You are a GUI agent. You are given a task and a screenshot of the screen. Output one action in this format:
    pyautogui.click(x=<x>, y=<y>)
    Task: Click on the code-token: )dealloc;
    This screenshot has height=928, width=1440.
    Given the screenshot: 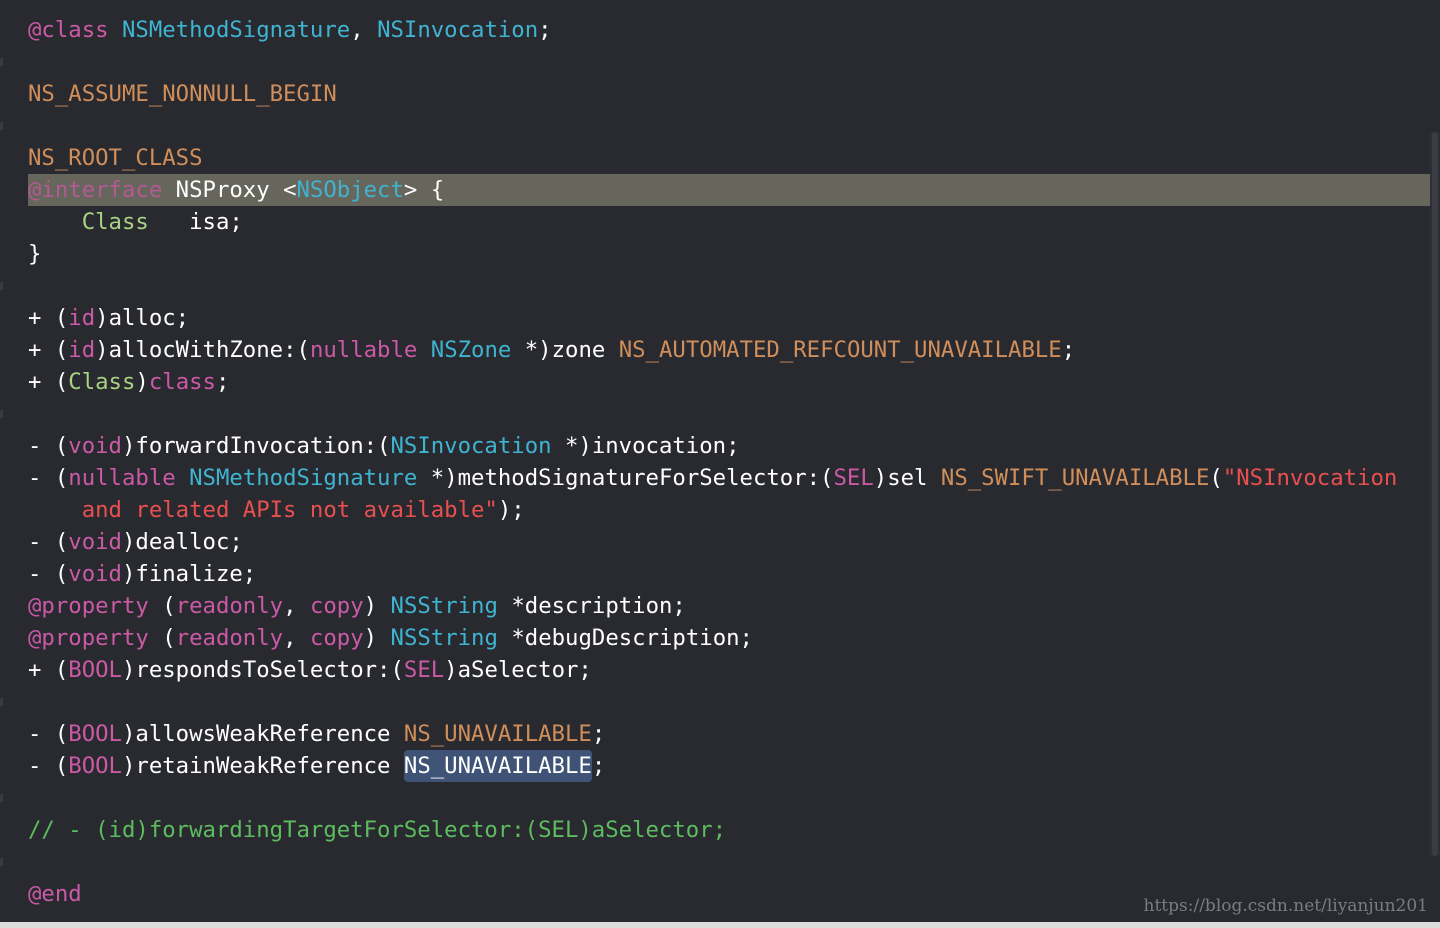 What is the action you would take?
    pyautogui.click(x=182, y=542)
    